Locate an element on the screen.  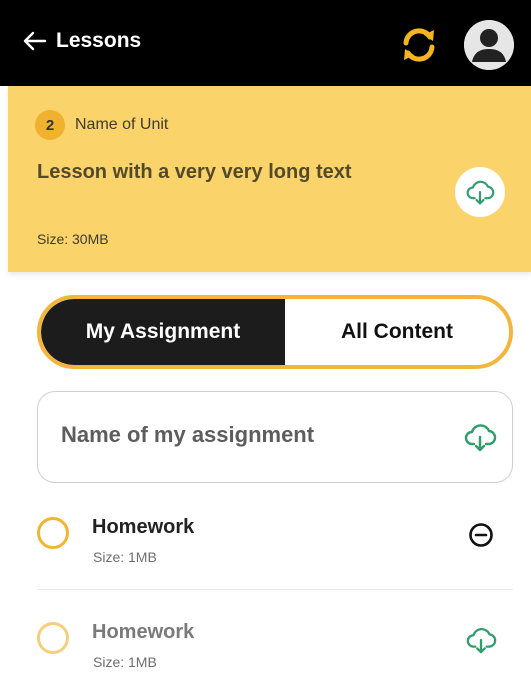
assignment-name: Name of my assignment is located at coordinates (188, 434).